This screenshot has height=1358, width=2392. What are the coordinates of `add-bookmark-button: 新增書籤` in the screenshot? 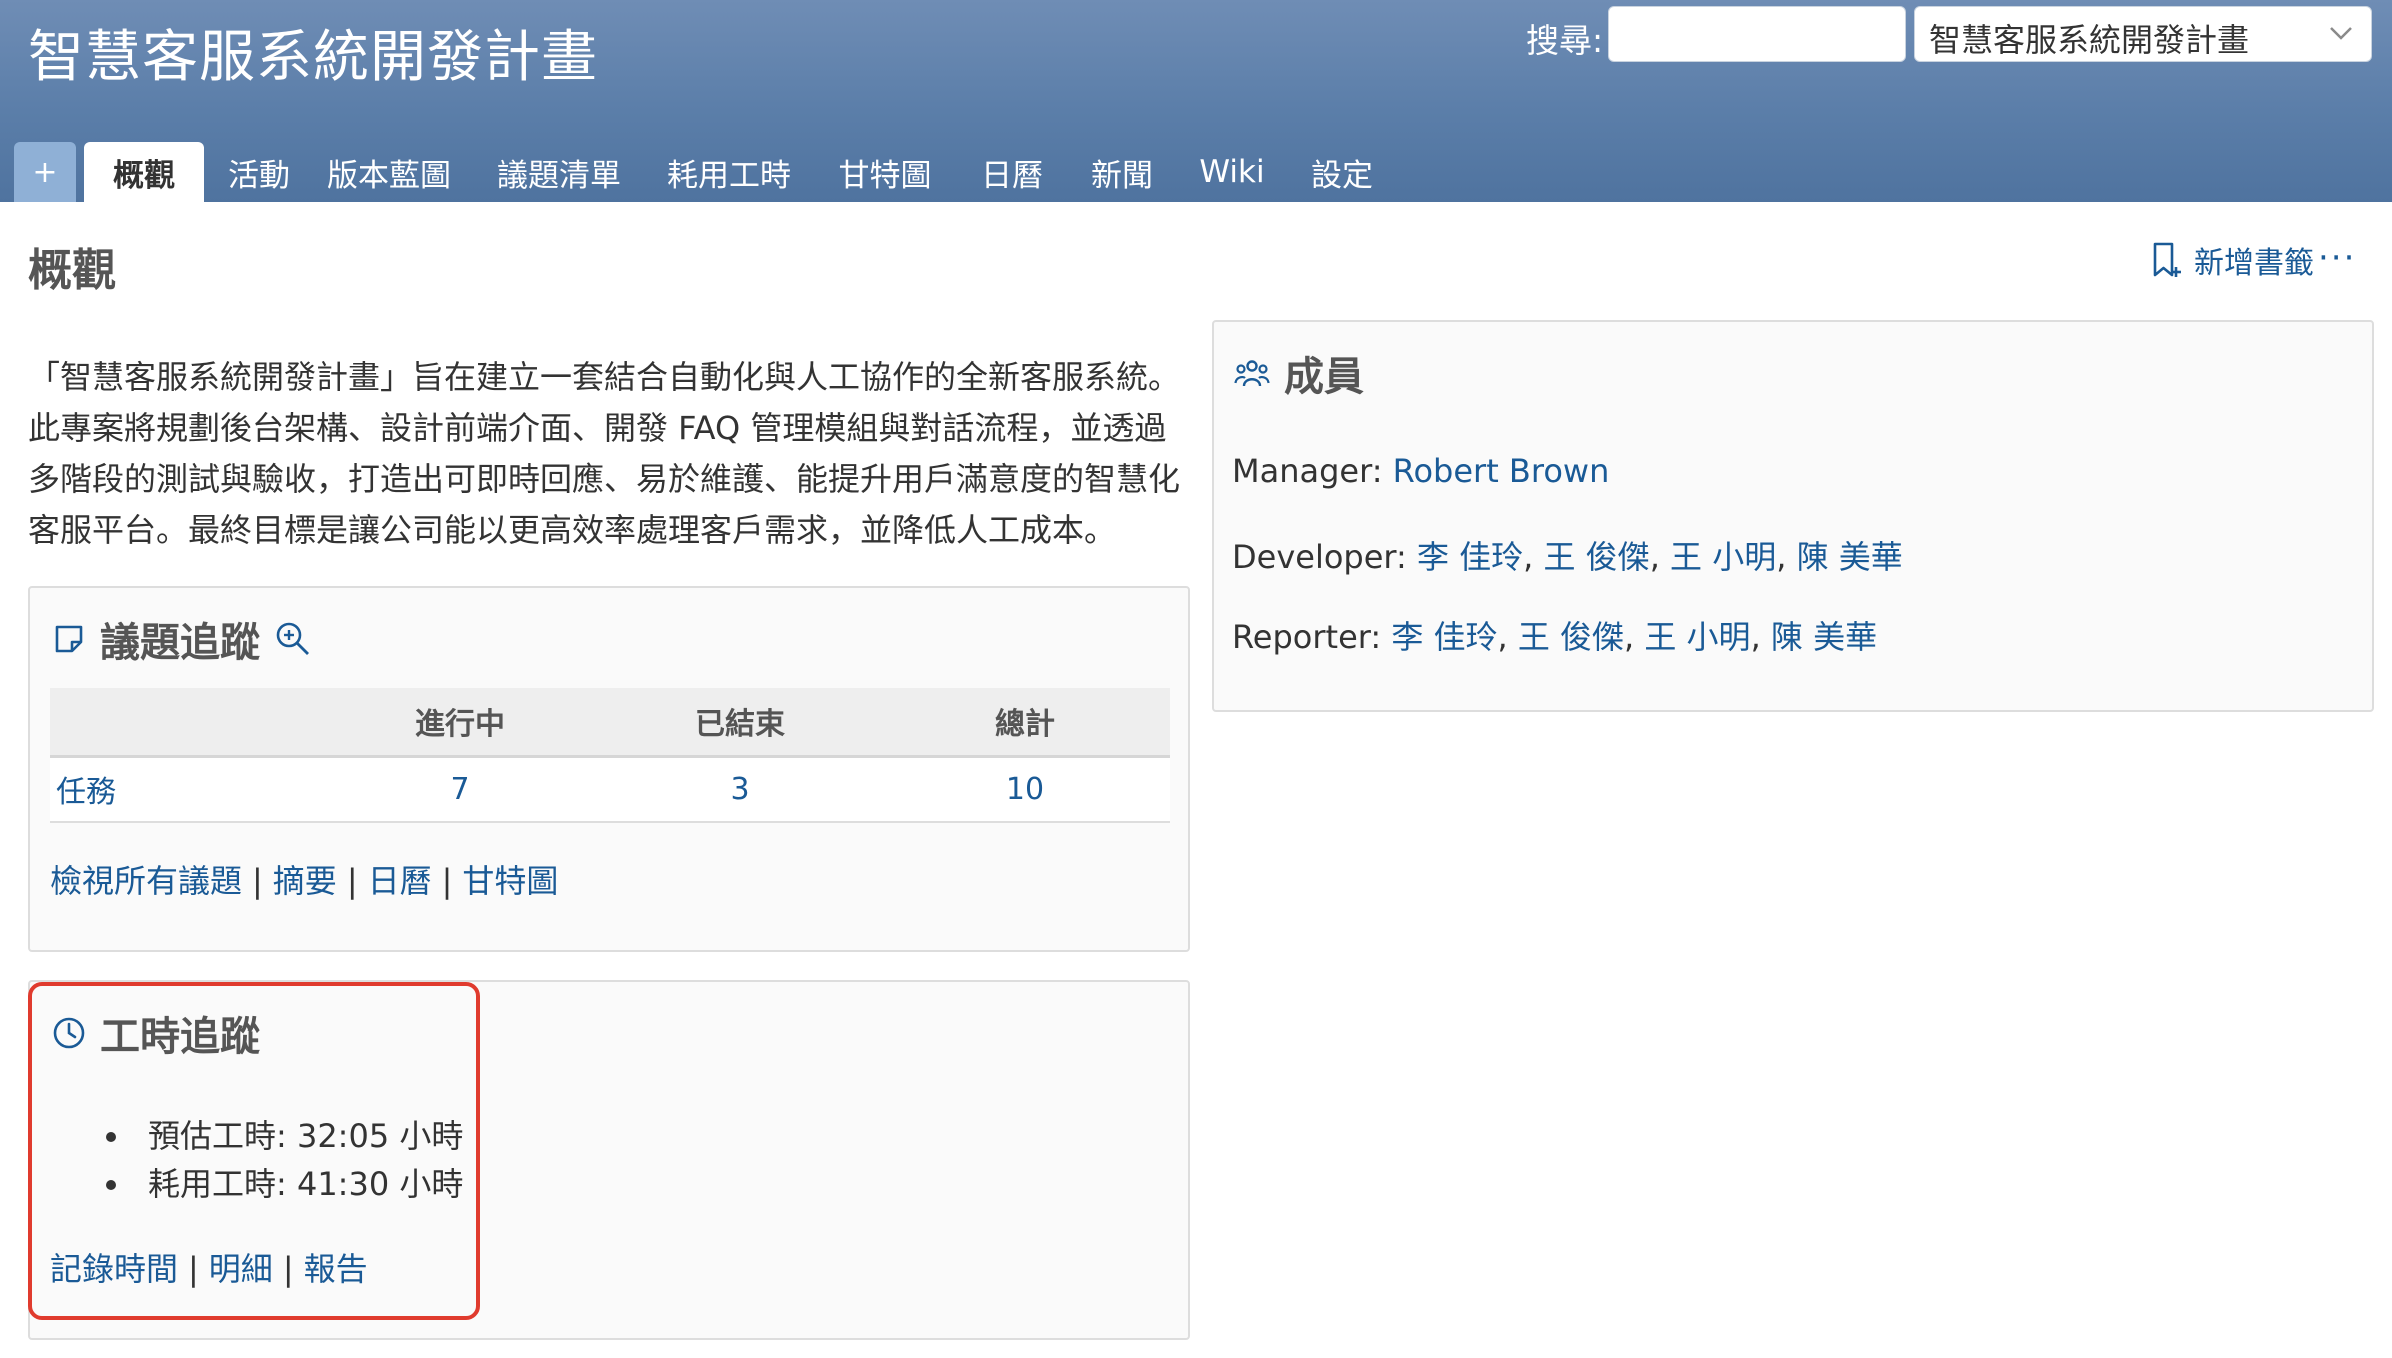 It's located at (2232, 260).